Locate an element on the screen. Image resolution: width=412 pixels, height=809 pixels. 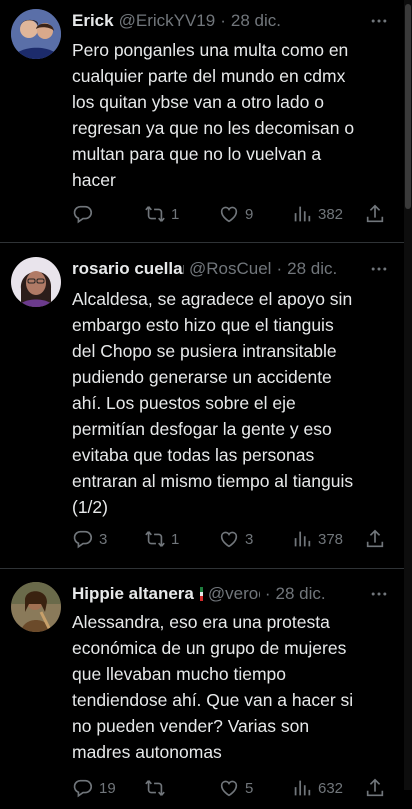
like-button: 9 is located at coordinates (235, 214).